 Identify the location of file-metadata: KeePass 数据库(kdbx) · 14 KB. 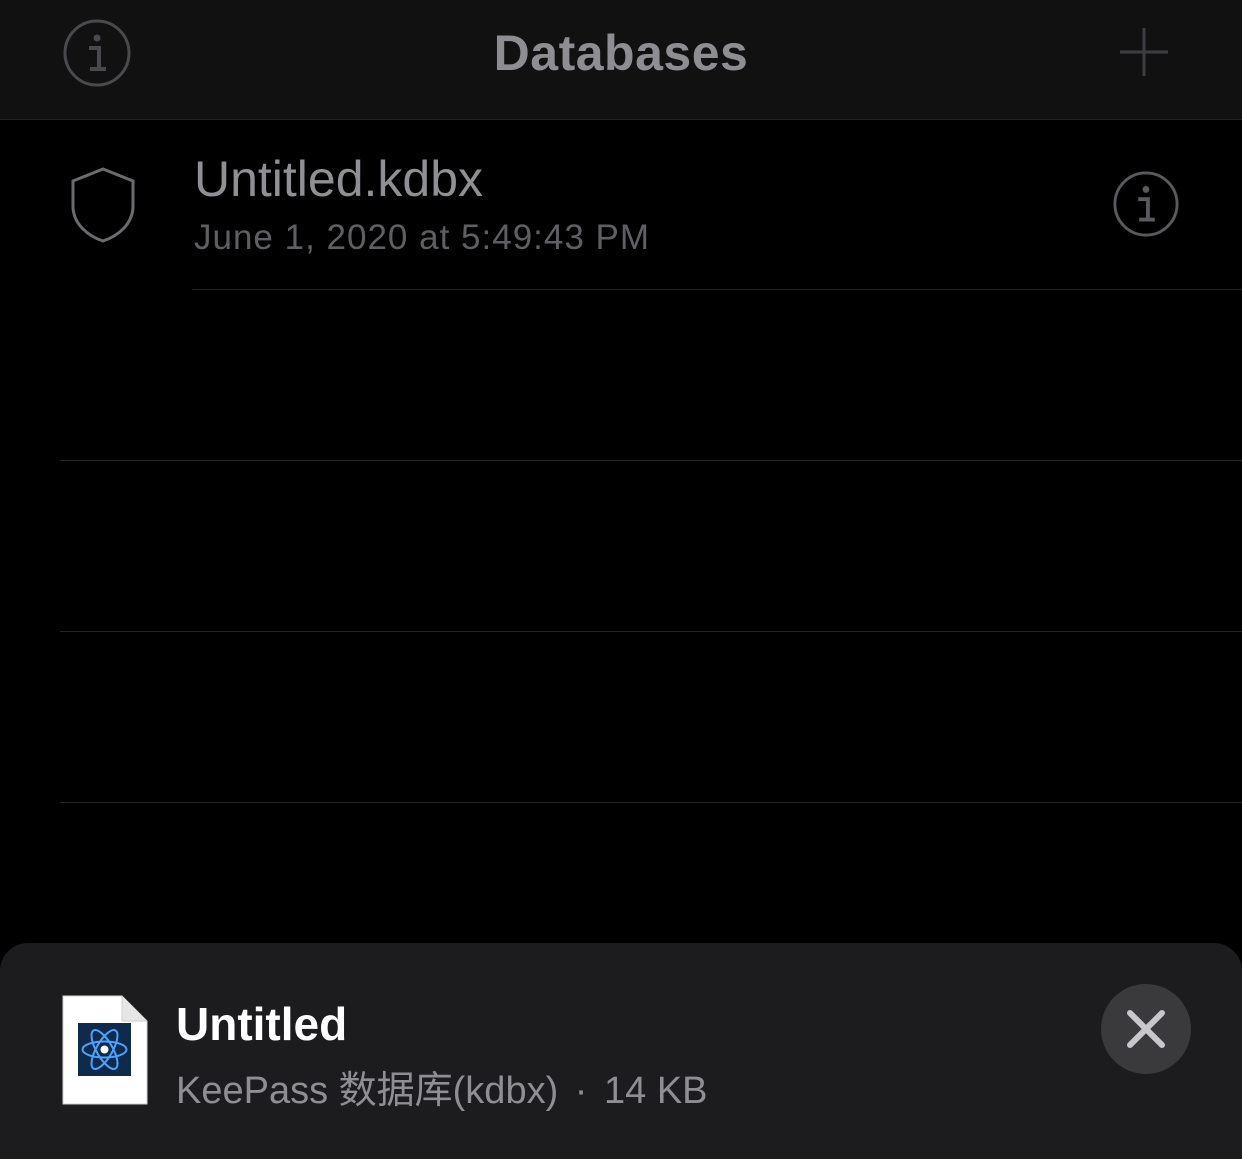
(442, 1086).